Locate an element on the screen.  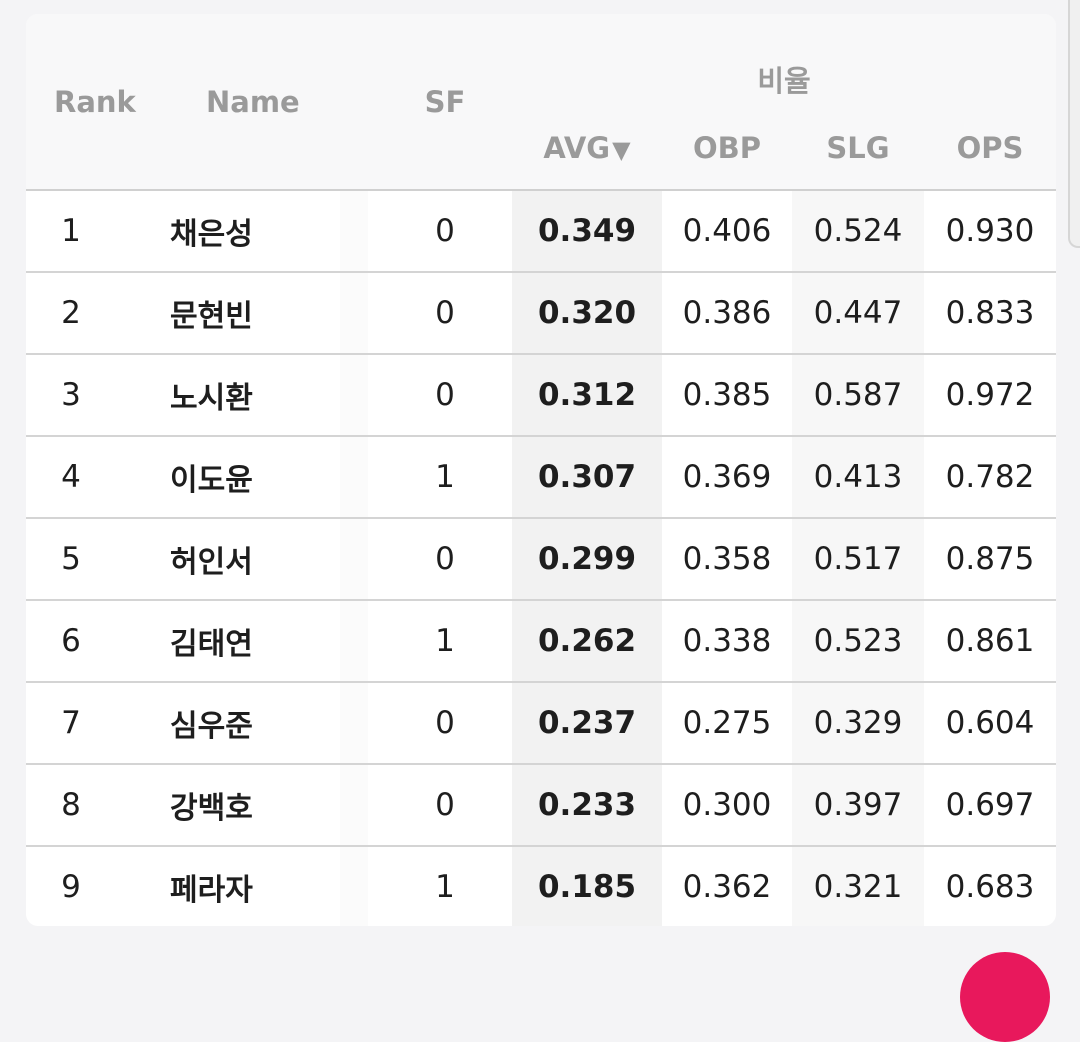
table-row: 3 노시환 0 0.312 0.385 0.587 0.972 is located at coordinates (541, 395).